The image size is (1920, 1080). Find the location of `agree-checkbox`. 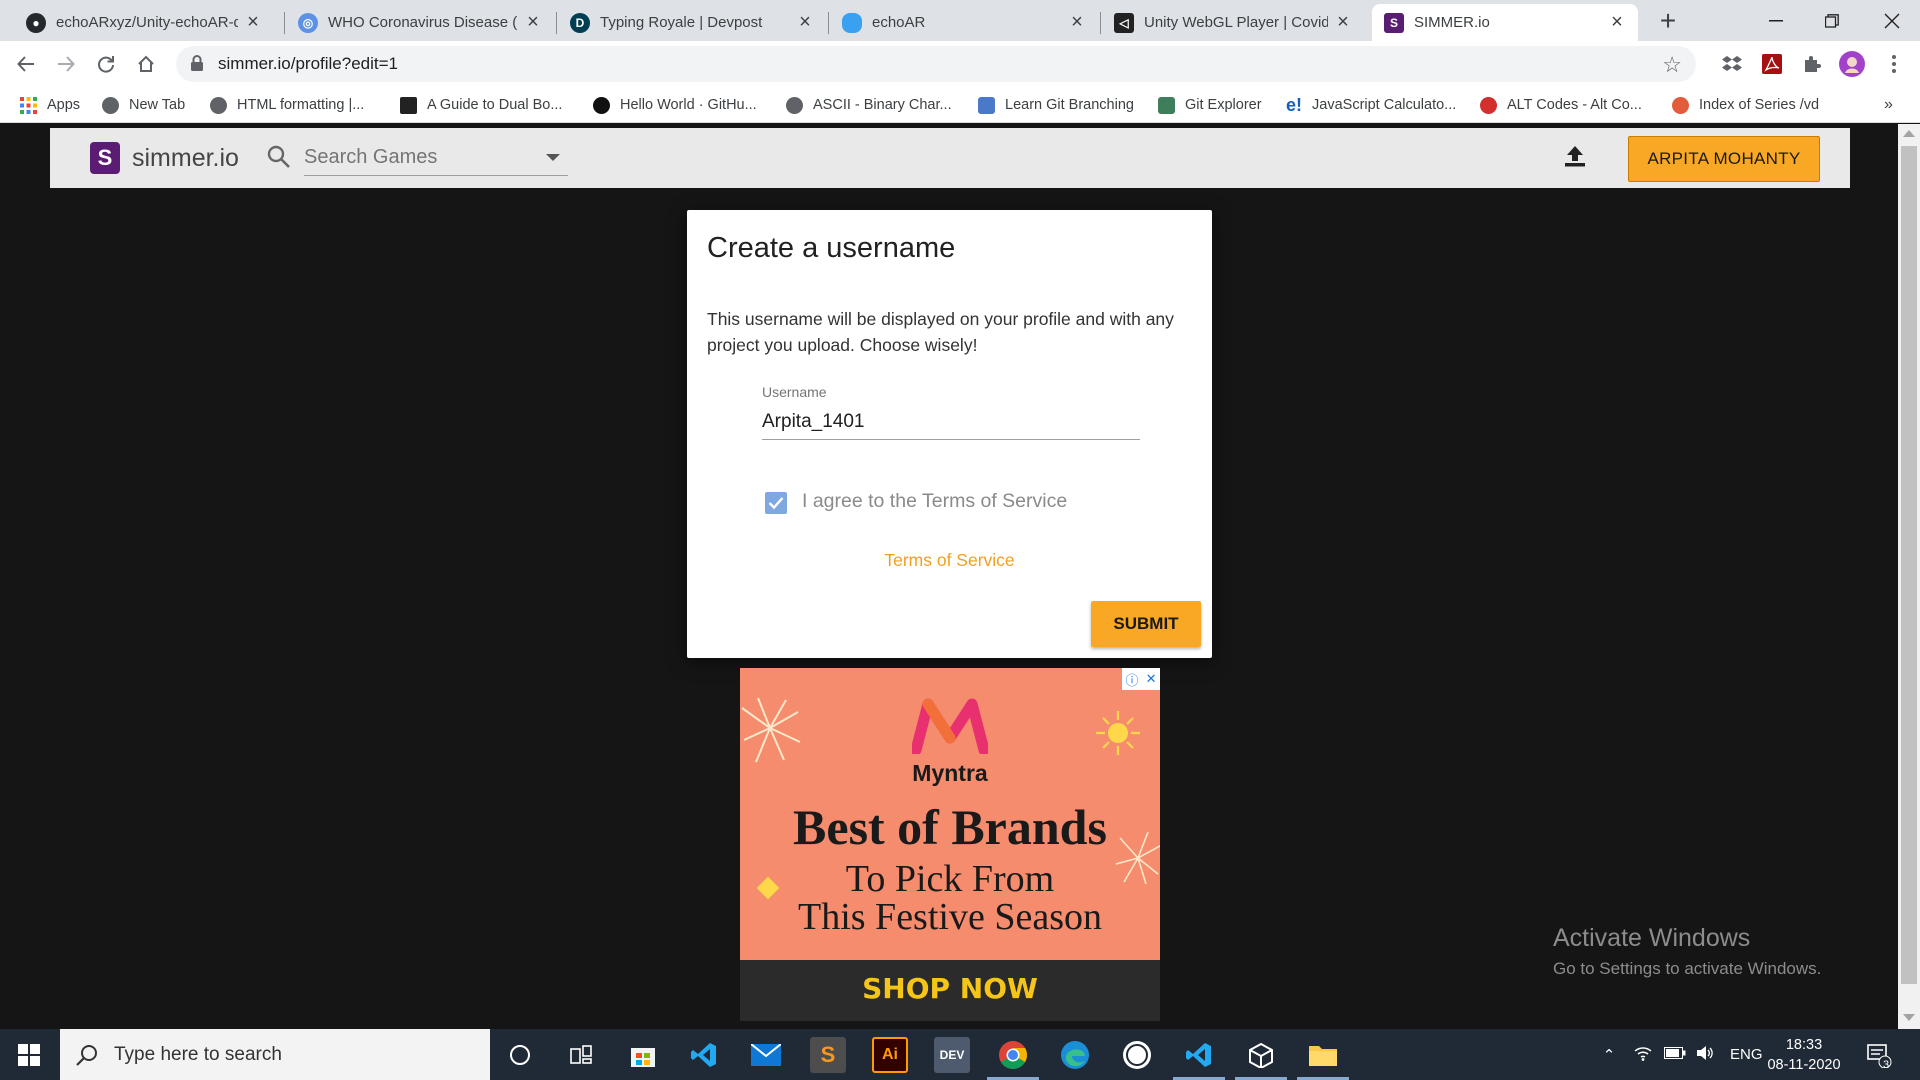

agree-checkbox is located at coordinates (776, 503).